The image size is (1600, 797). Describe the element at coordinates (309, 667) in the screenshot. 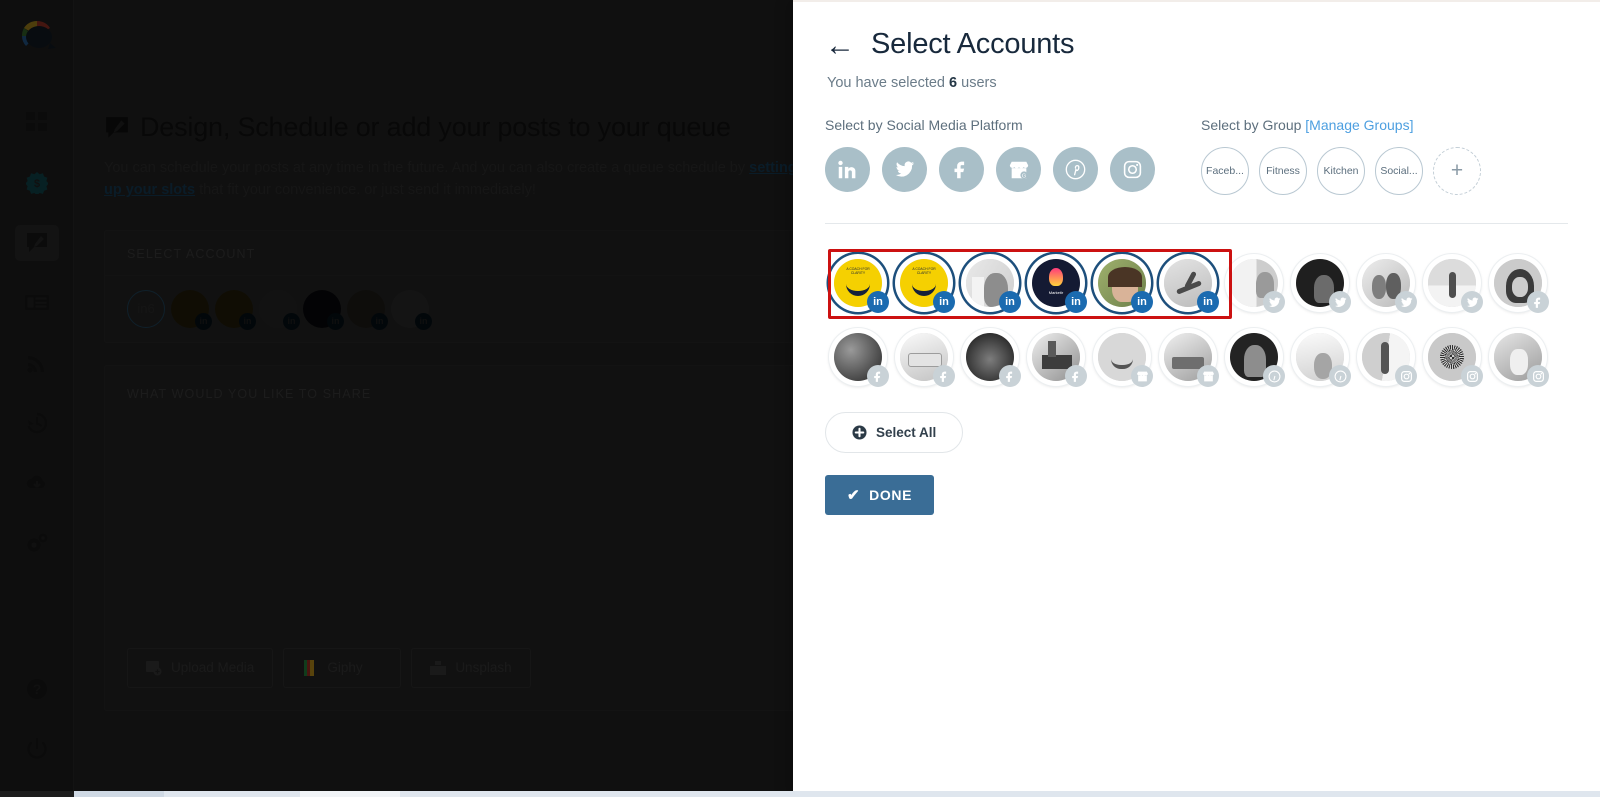

I see `giphy-icon` at that location.